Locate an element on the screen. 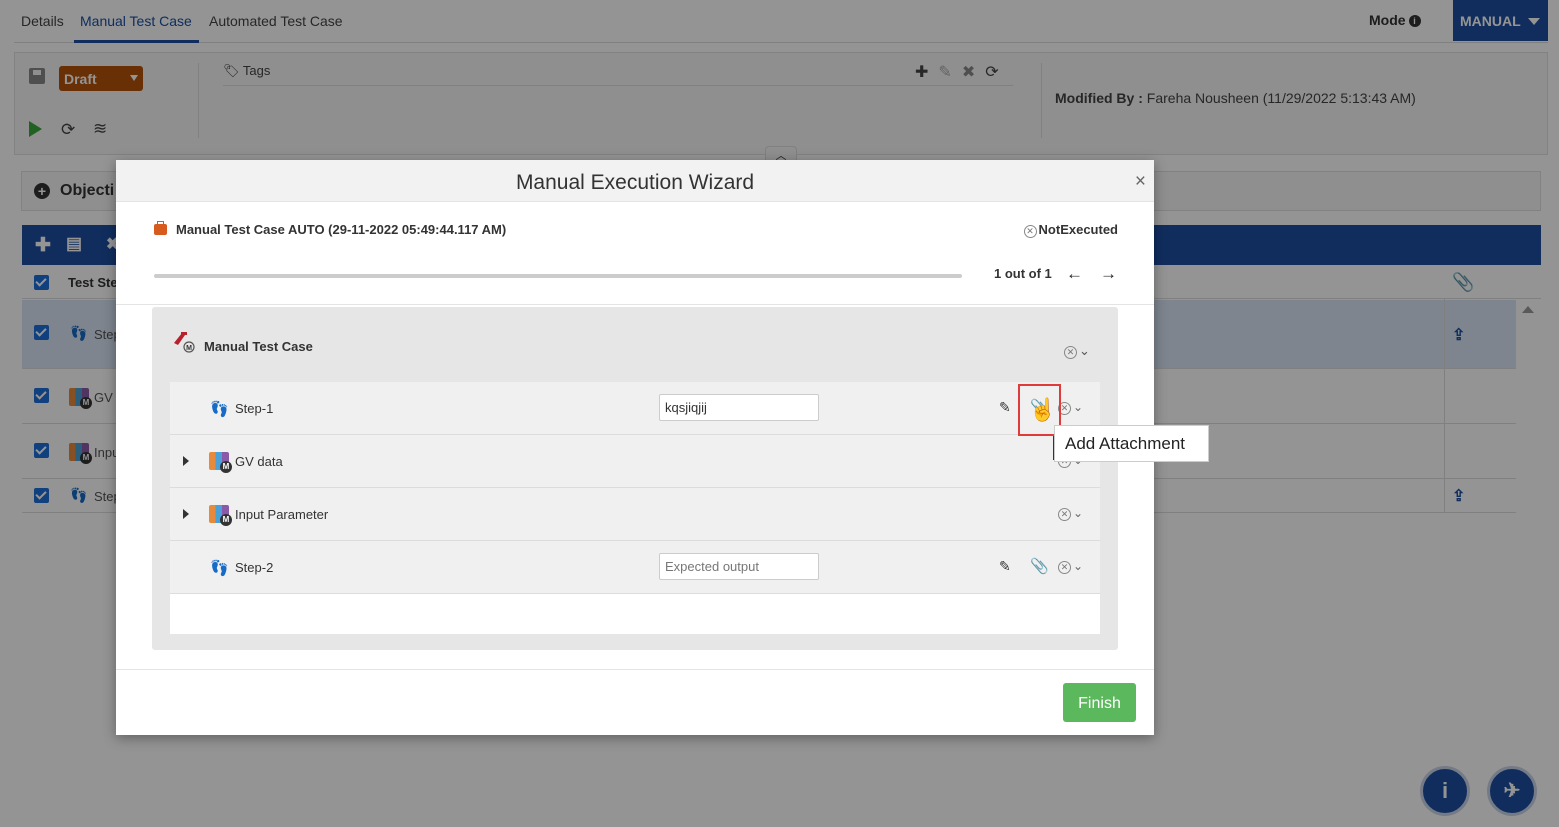  paperclip-icon: 📎 is located at coordinates (1039, 566).